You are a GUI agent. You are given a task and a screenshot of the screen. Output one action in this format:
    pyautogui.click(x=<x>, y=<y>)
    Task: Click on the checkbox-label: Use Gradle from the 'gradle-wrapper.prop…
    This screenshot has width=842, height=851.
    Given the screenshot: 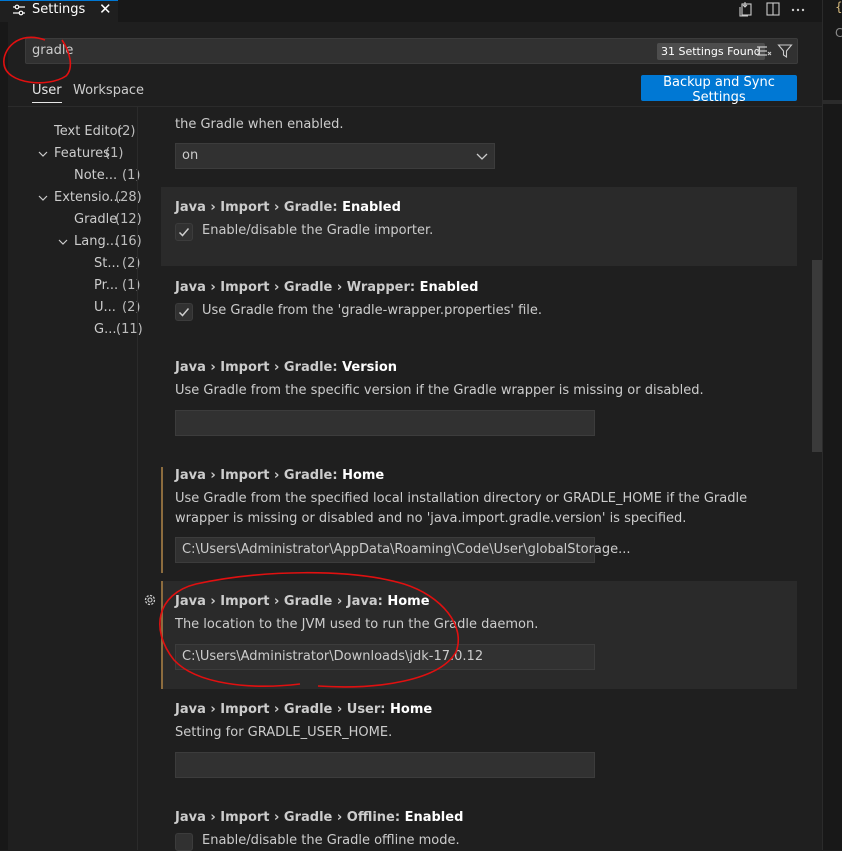 What is the action you would take?
    pyautogui.click(x=372, y=310)
    